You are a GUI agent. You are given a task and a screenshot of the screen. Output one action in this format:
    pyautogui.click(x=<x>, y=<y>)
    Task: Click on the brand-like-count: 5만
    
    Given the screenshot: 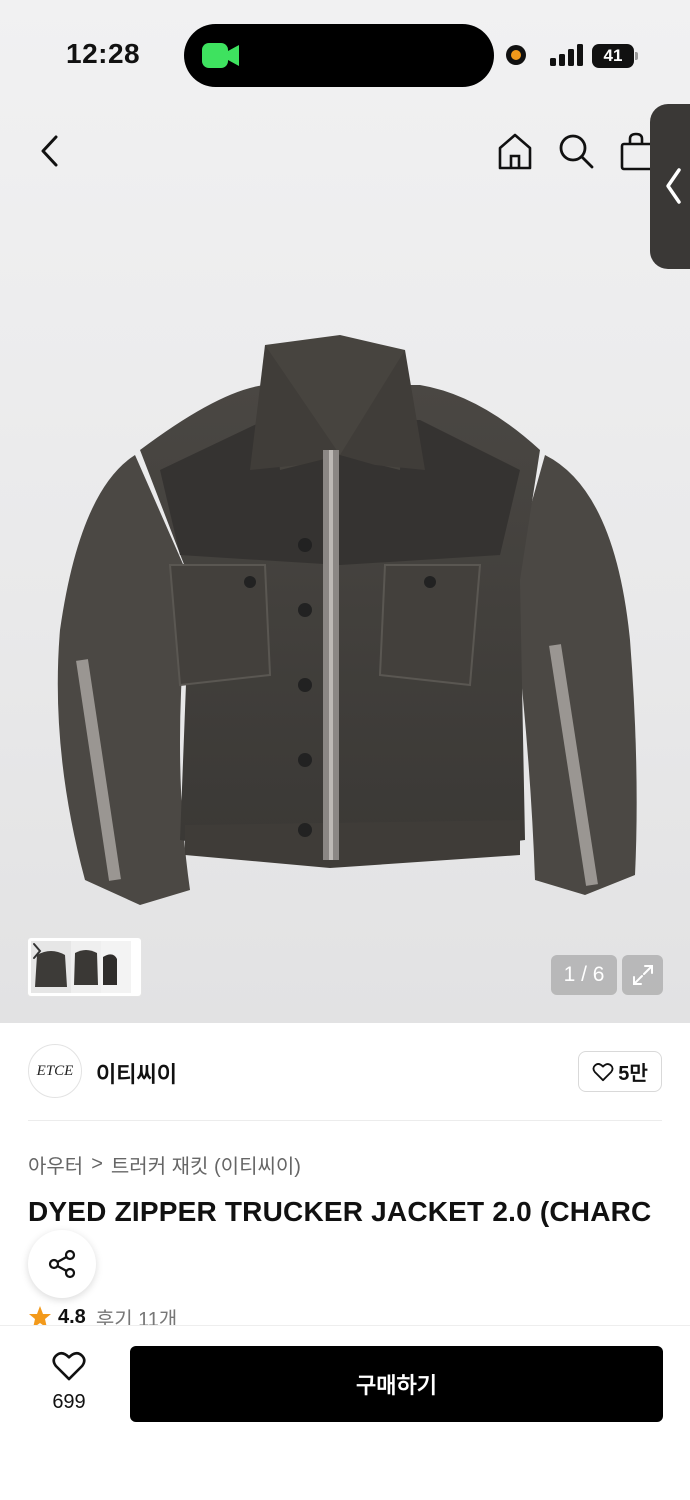 What is the action you would take?
    pyautogui.click(x=633, y=1074)
    